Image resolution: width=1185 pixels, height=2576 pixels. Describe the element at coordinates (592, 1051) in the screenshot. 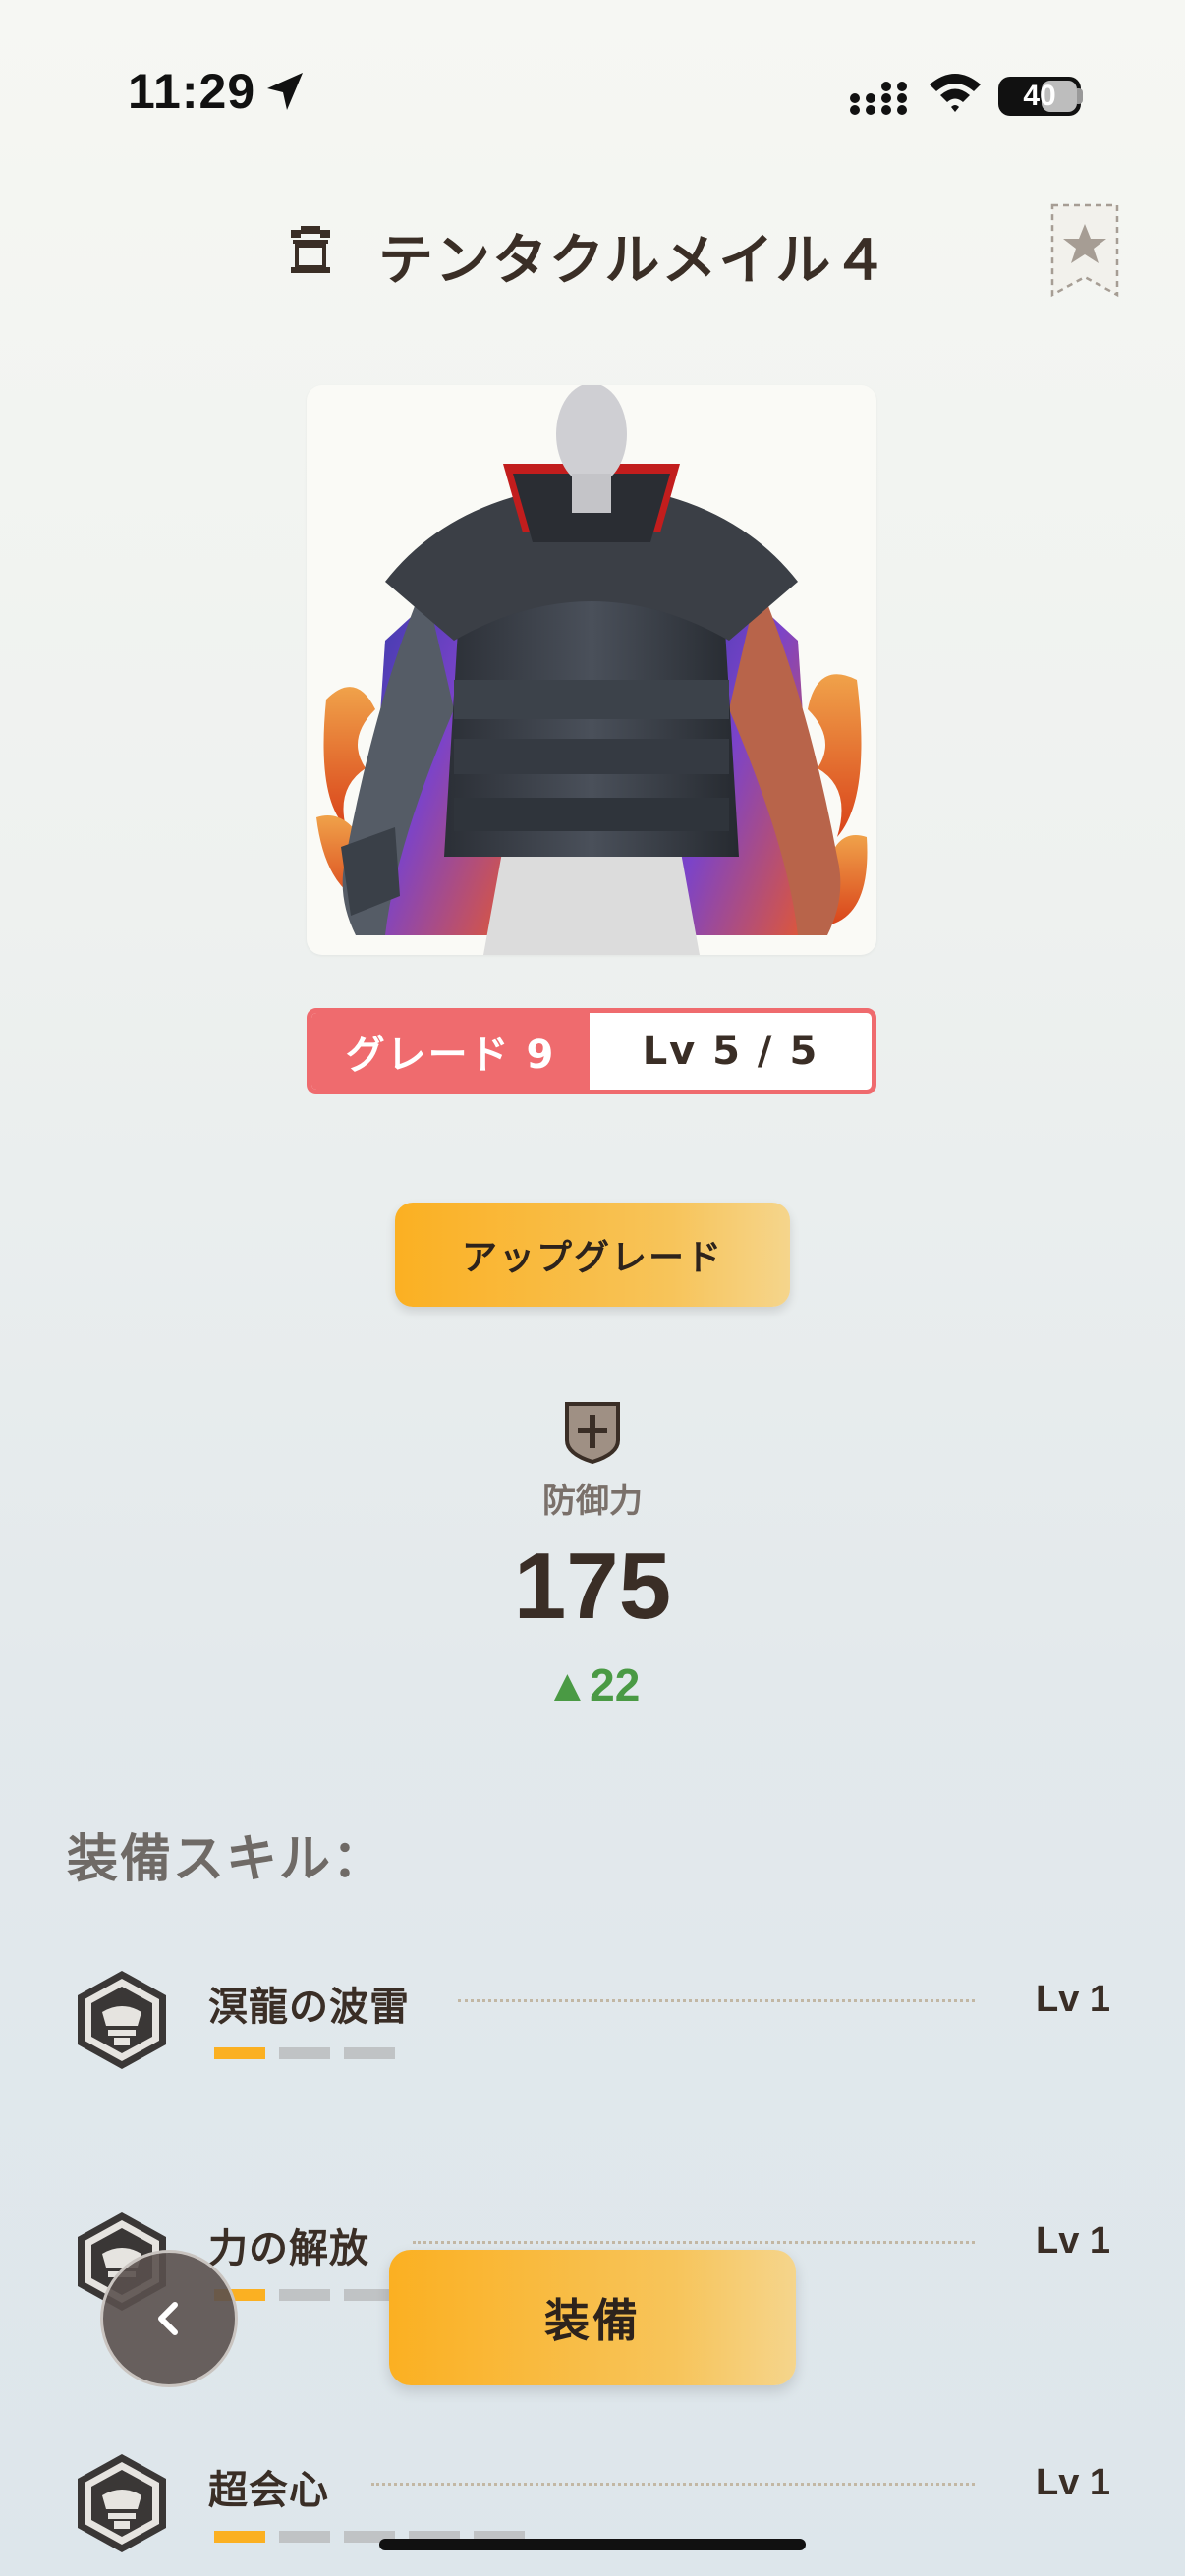

I see `grade-level-box: グレード 9 Lv 5 / 5` at that location.